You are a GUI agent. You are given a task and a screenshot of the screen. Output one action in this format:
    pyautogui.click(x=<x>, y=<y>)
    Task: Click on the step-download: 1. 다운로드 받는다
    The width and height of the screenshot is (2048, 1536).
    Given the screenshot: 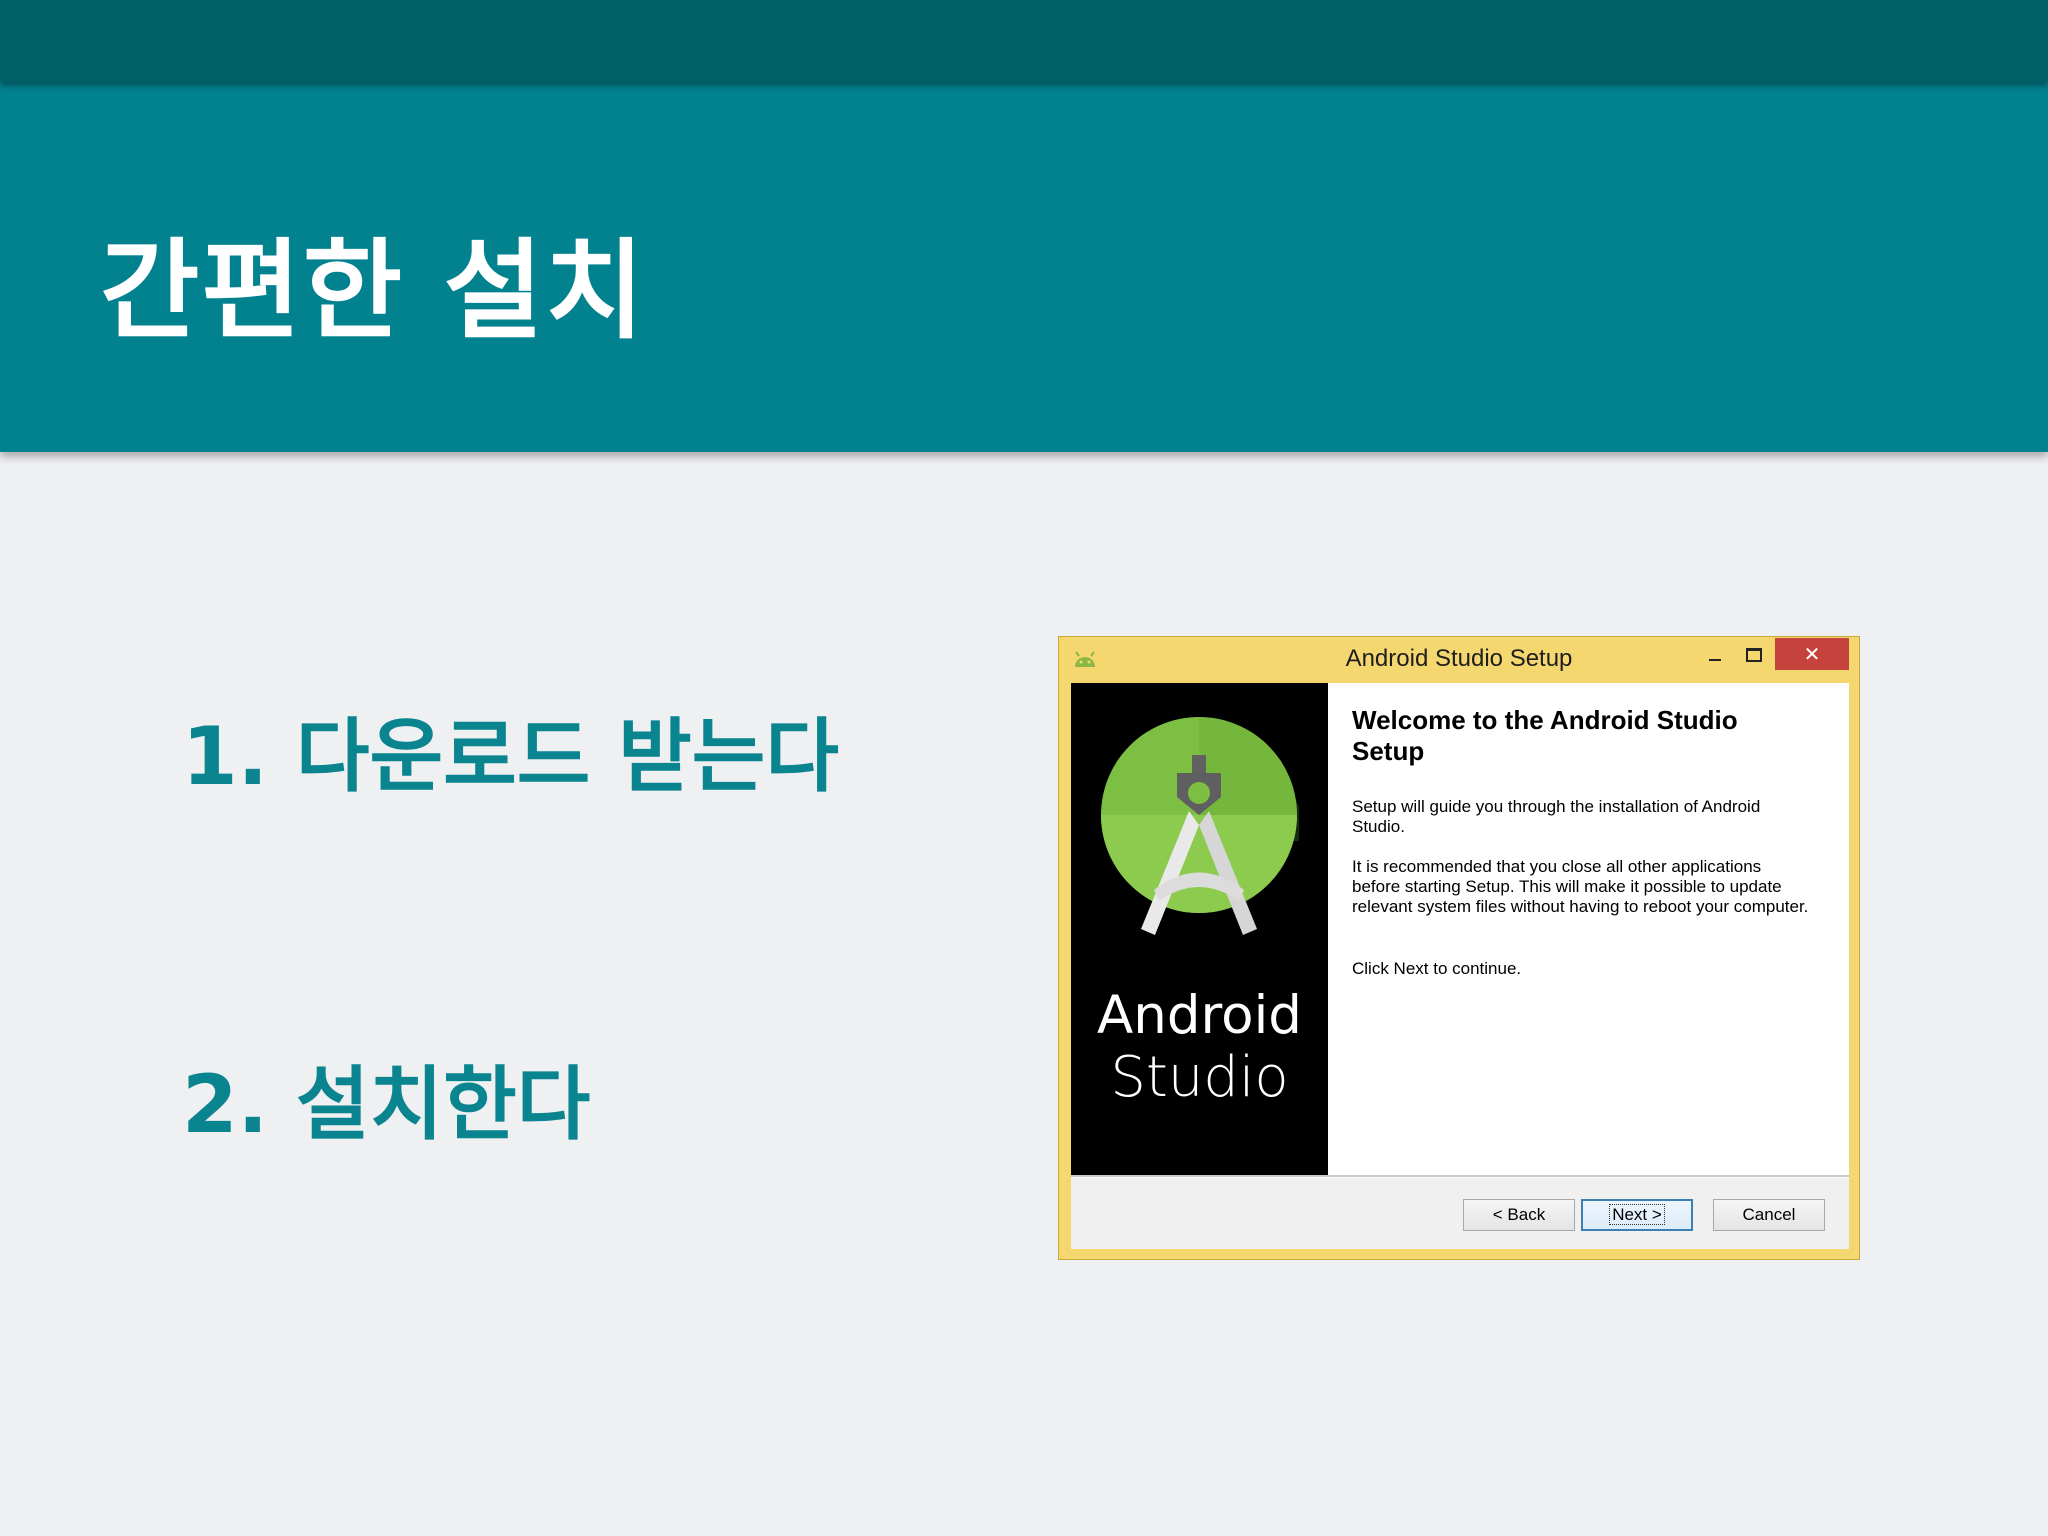 What is the action you would take?
    pyautogui.click(x=510, y=756)
    